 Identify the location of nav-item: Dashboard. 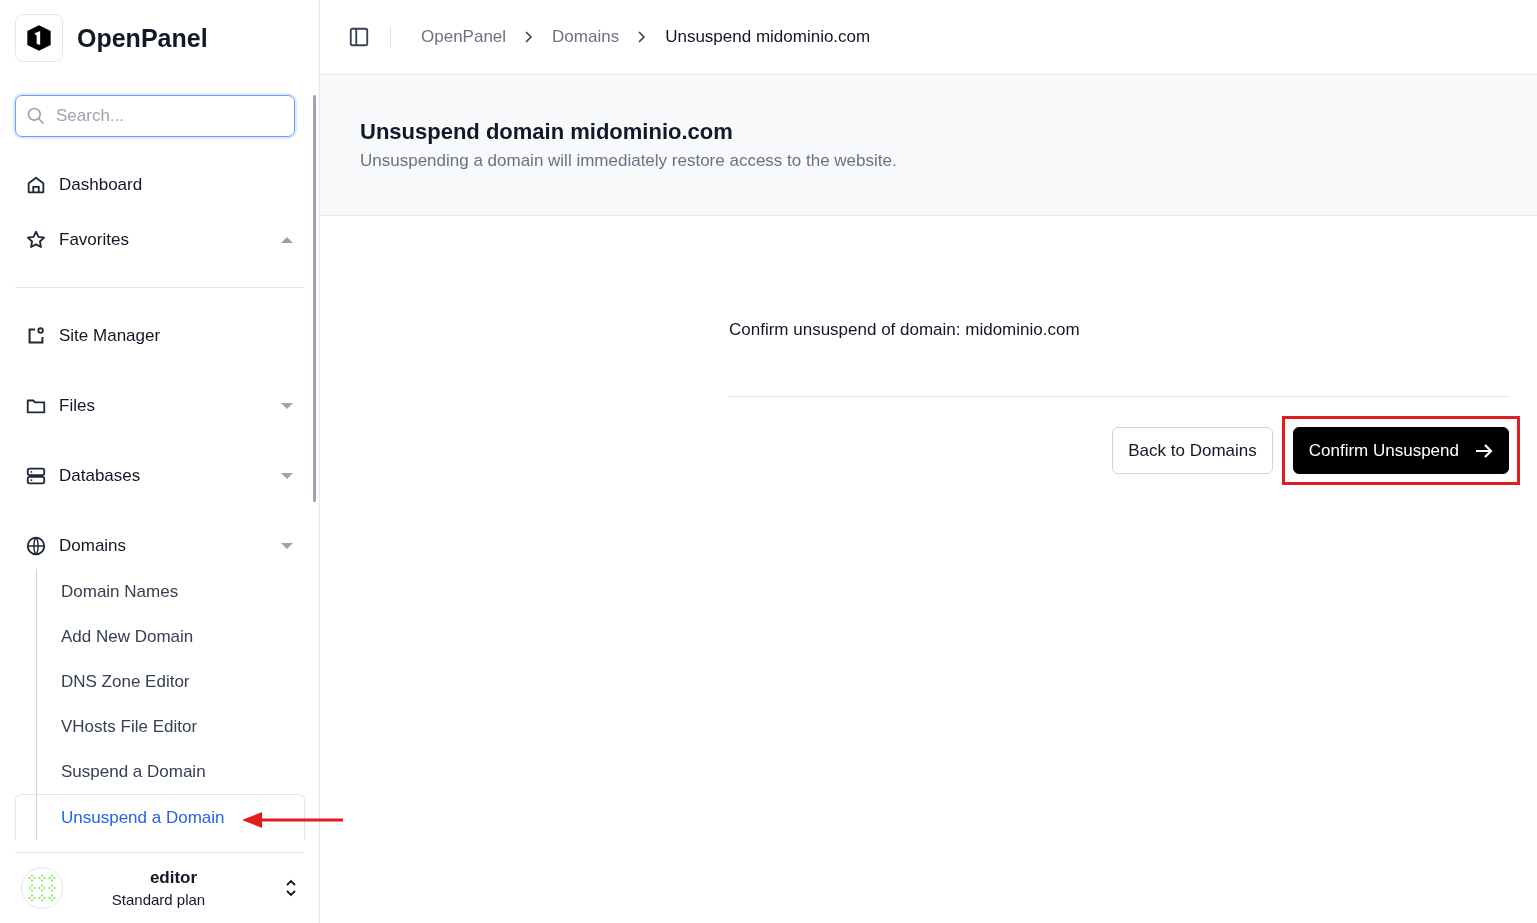
(159, 184).